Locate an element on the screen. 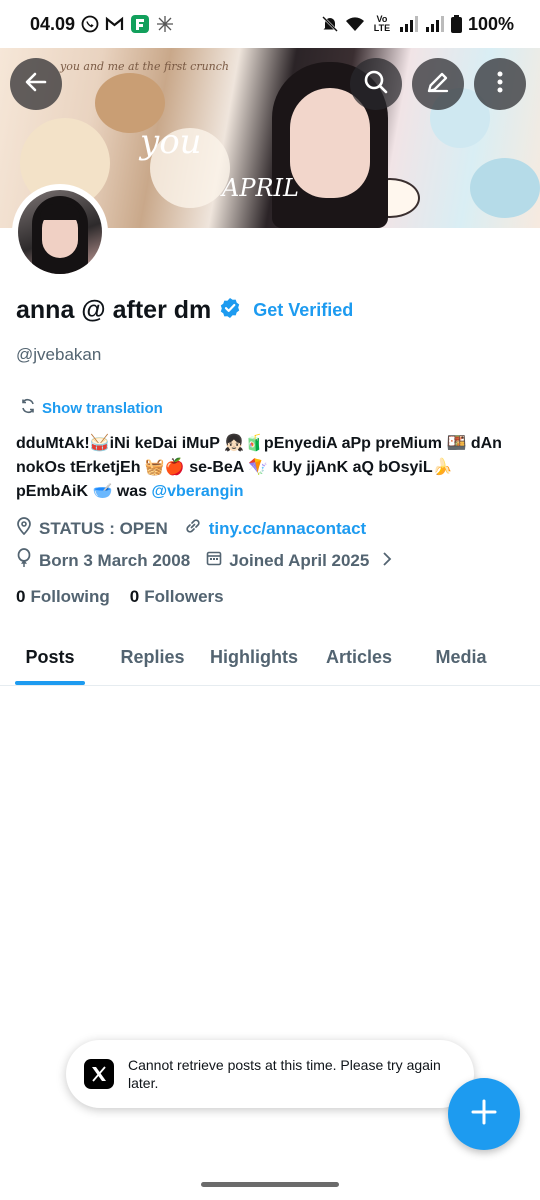  location-item: STATUS : OPEN is located at coordinates (92, 528).